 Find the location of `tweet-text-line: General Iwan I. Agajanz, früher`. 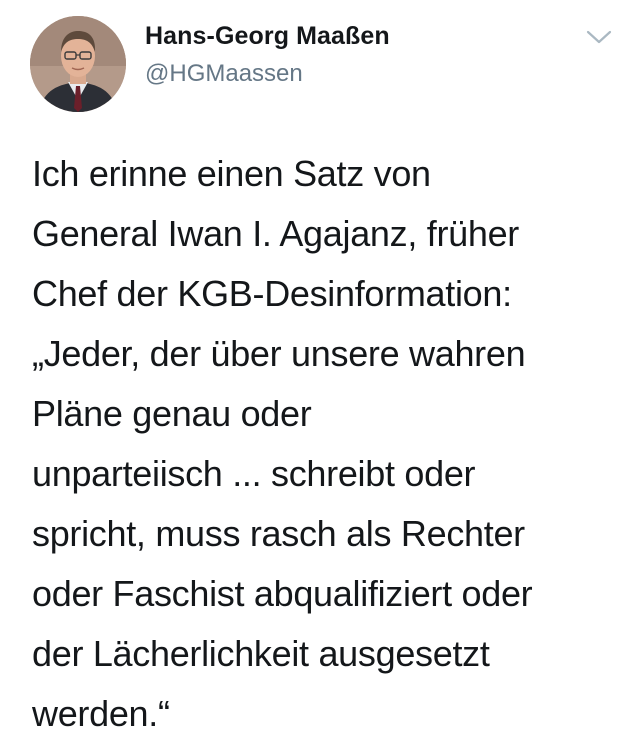

tweet-text-line: General Iwan I. Agajanz, früher is located at coordinates (275, 233).